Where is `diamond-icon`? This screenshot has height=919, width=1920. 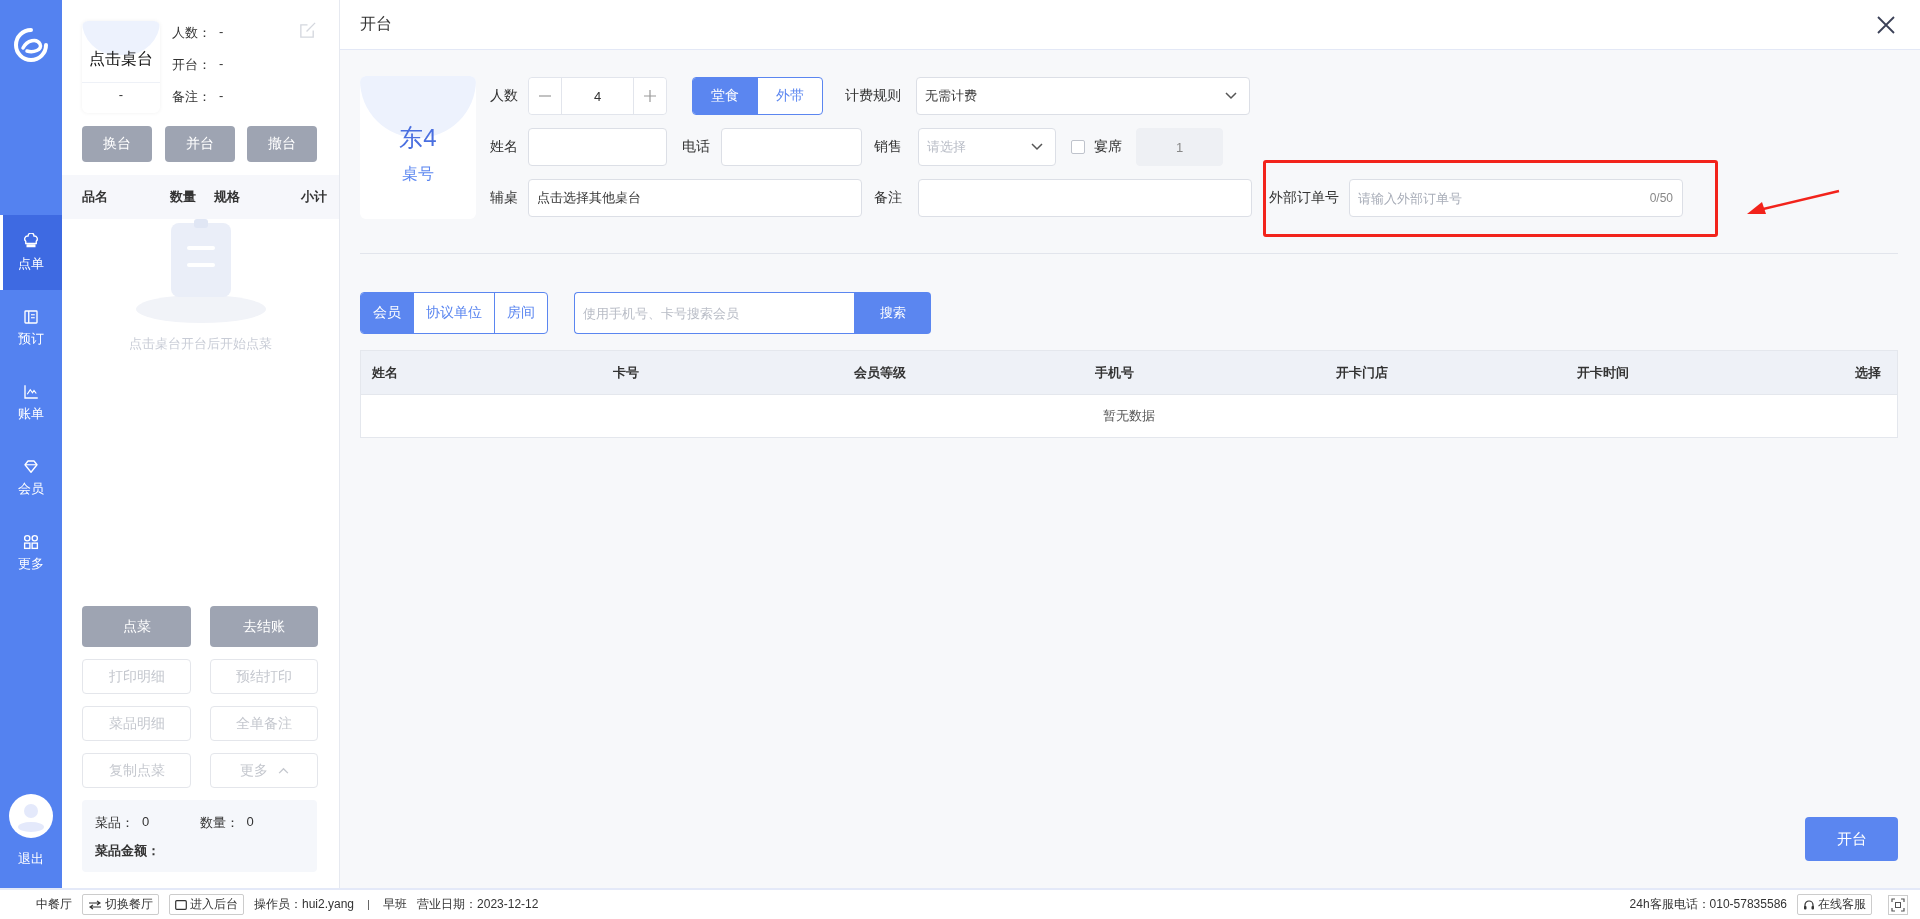 diamond-icon is located at coordinates (31, 466).